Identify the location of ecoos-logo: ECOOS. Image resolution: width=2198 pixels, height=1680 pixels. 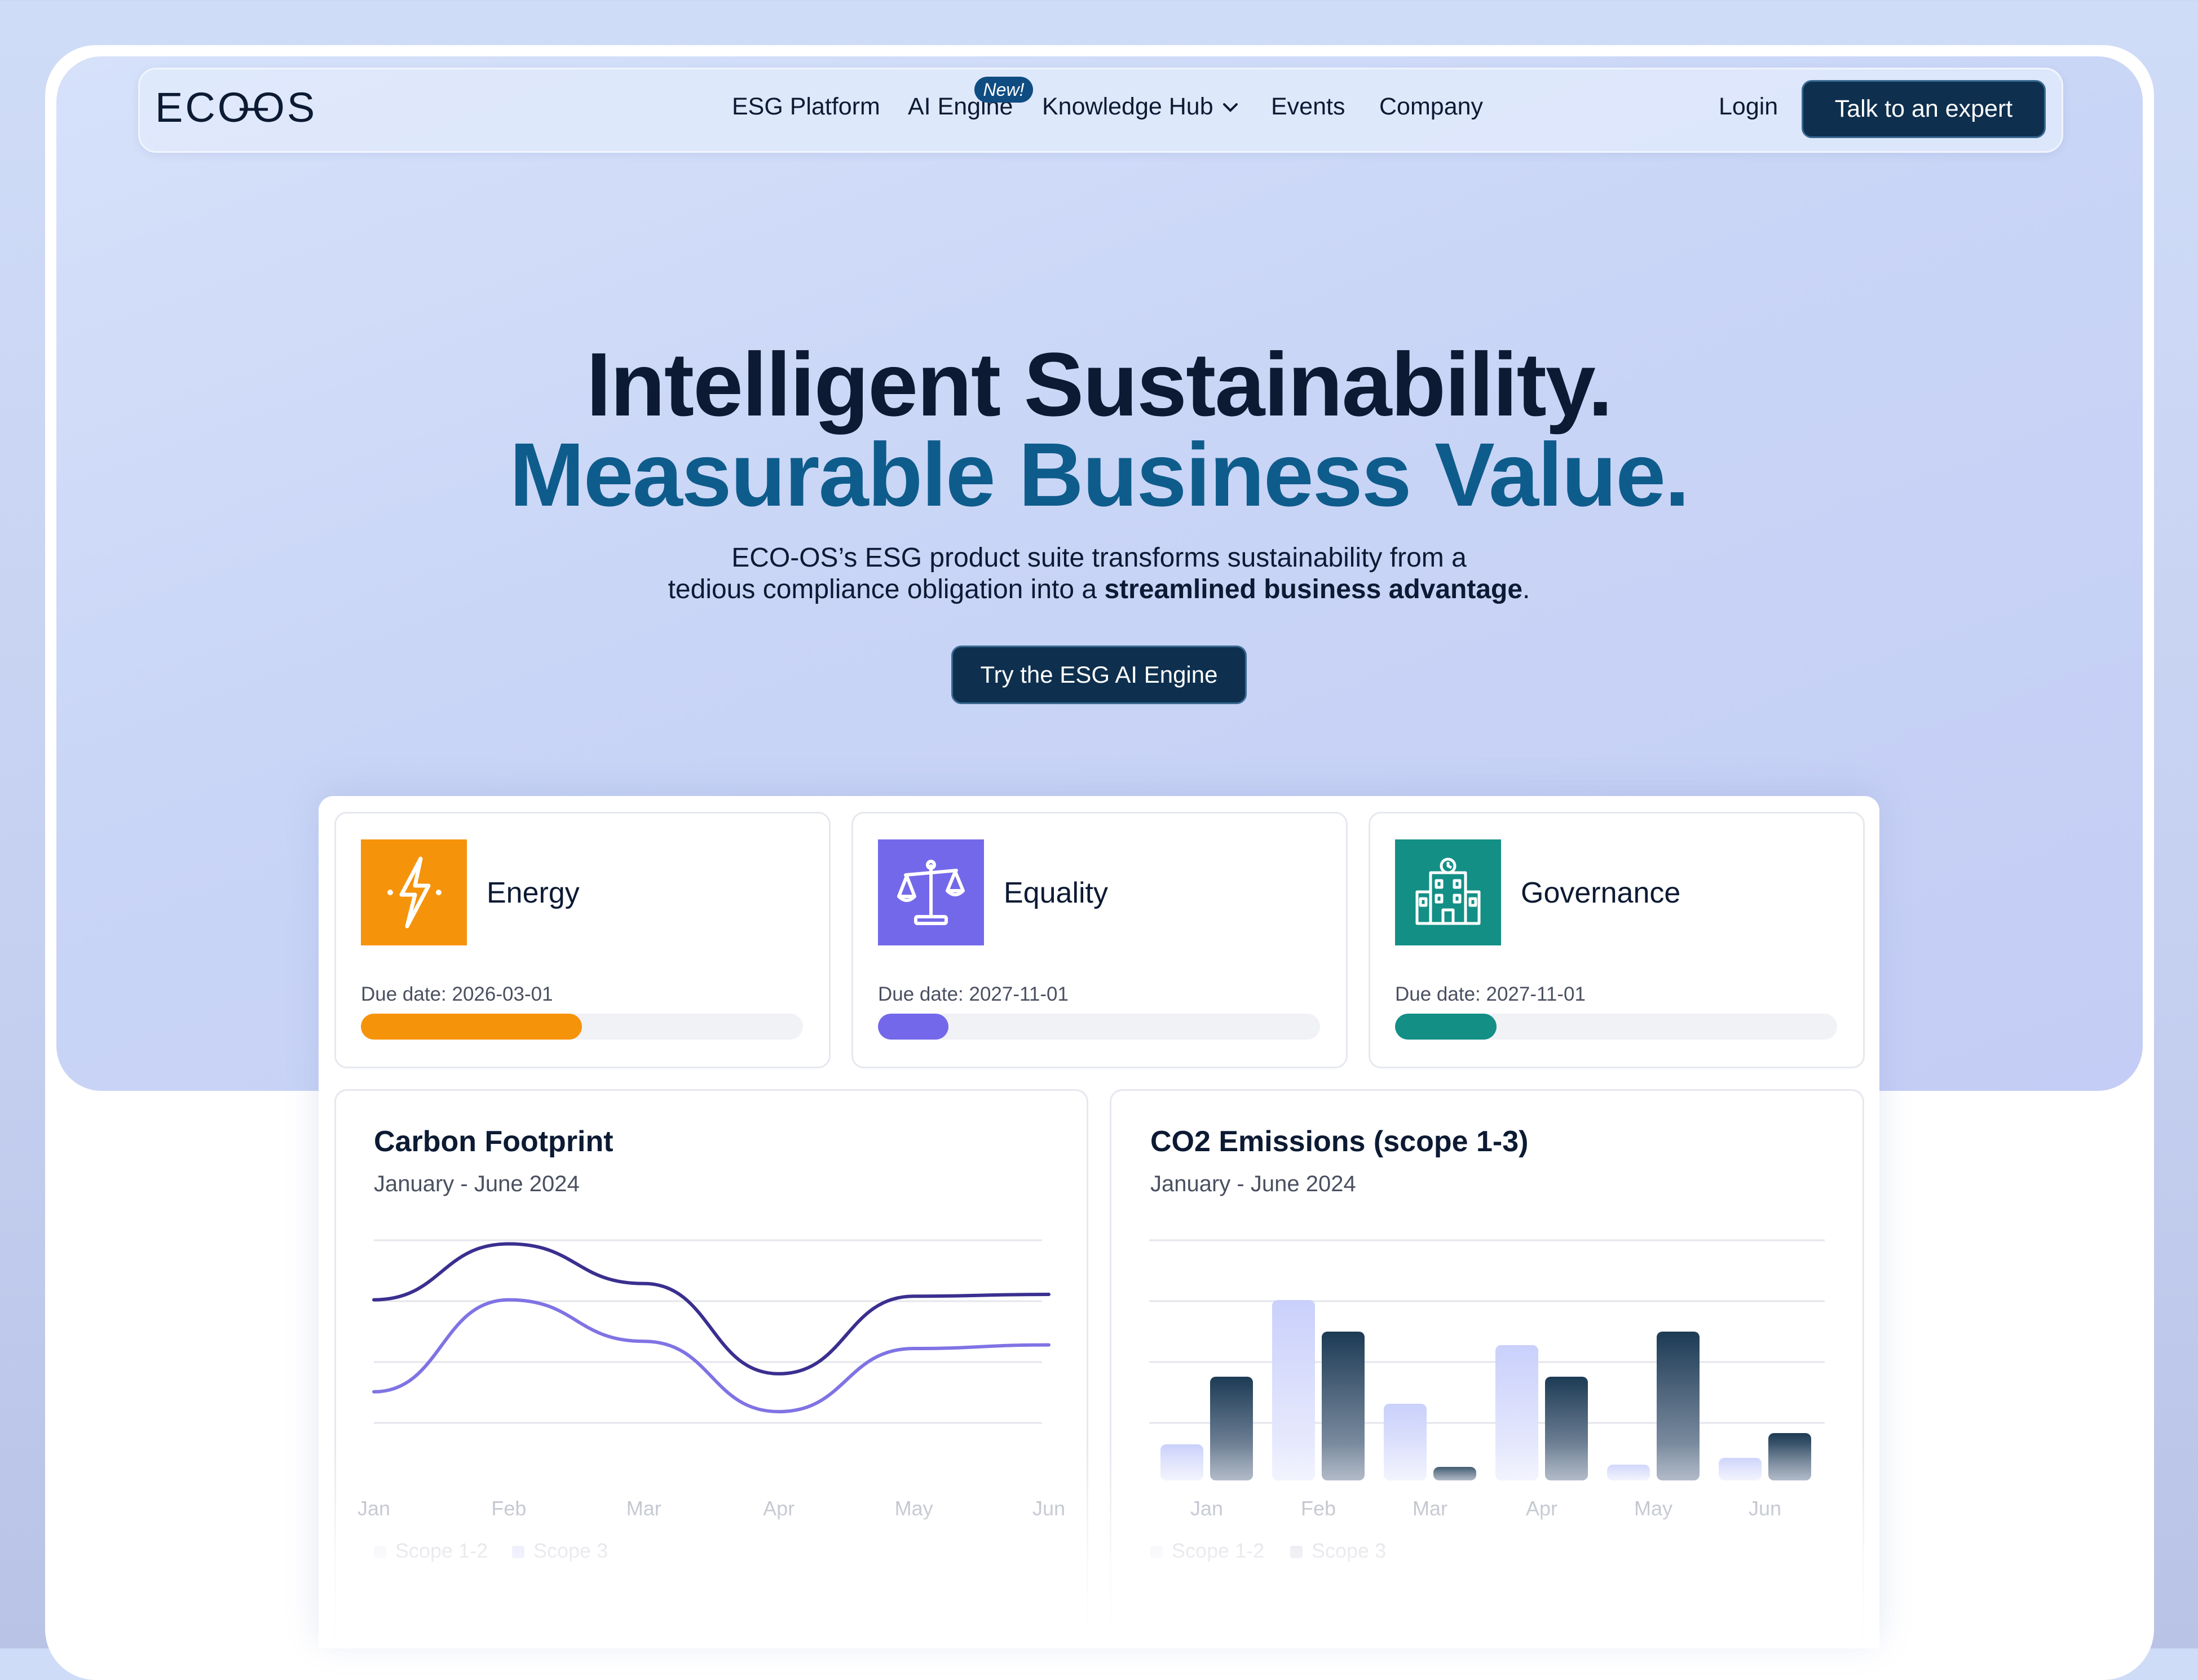
(248, 108).